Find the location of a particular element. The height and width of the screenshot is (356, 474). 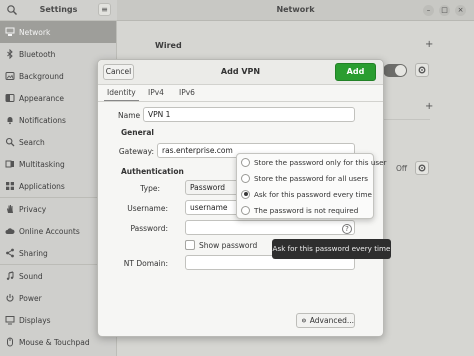

proxy-status-label: Off is located at coordinates (402, 168).